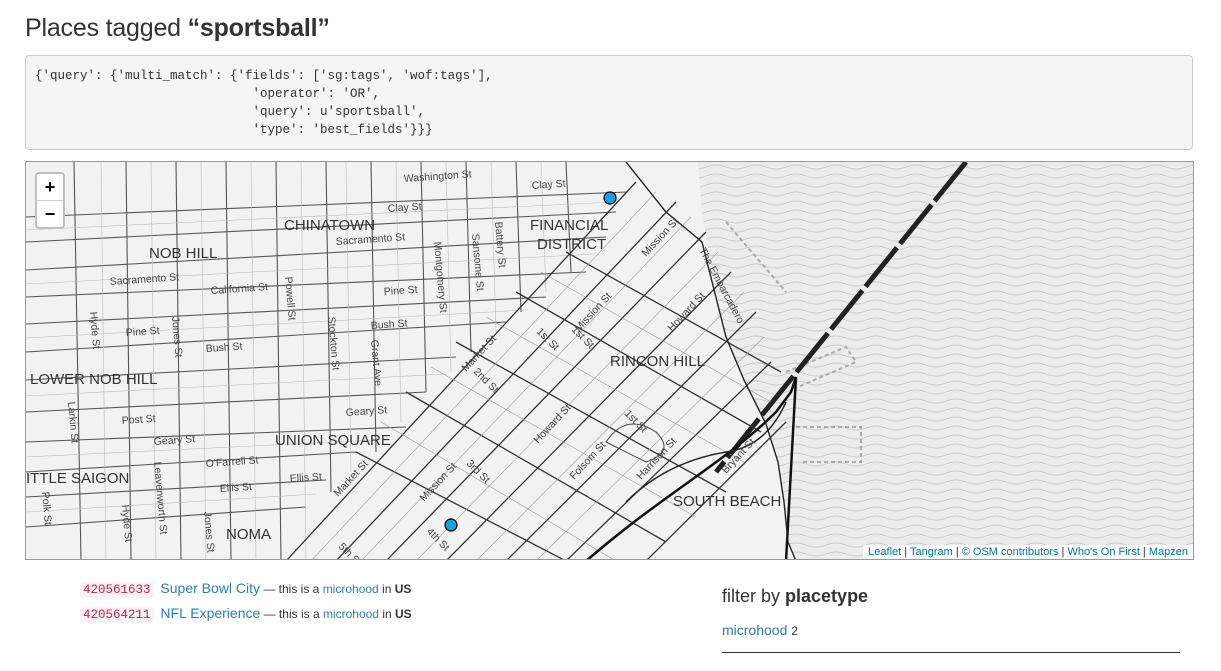 The width and height of the screenshot is (1221, 671). What do you see at coordinates (1103, 552) in the screenshot?
I see `attribution-wof-link: Who's On First` at bounding box center [1103, 552].